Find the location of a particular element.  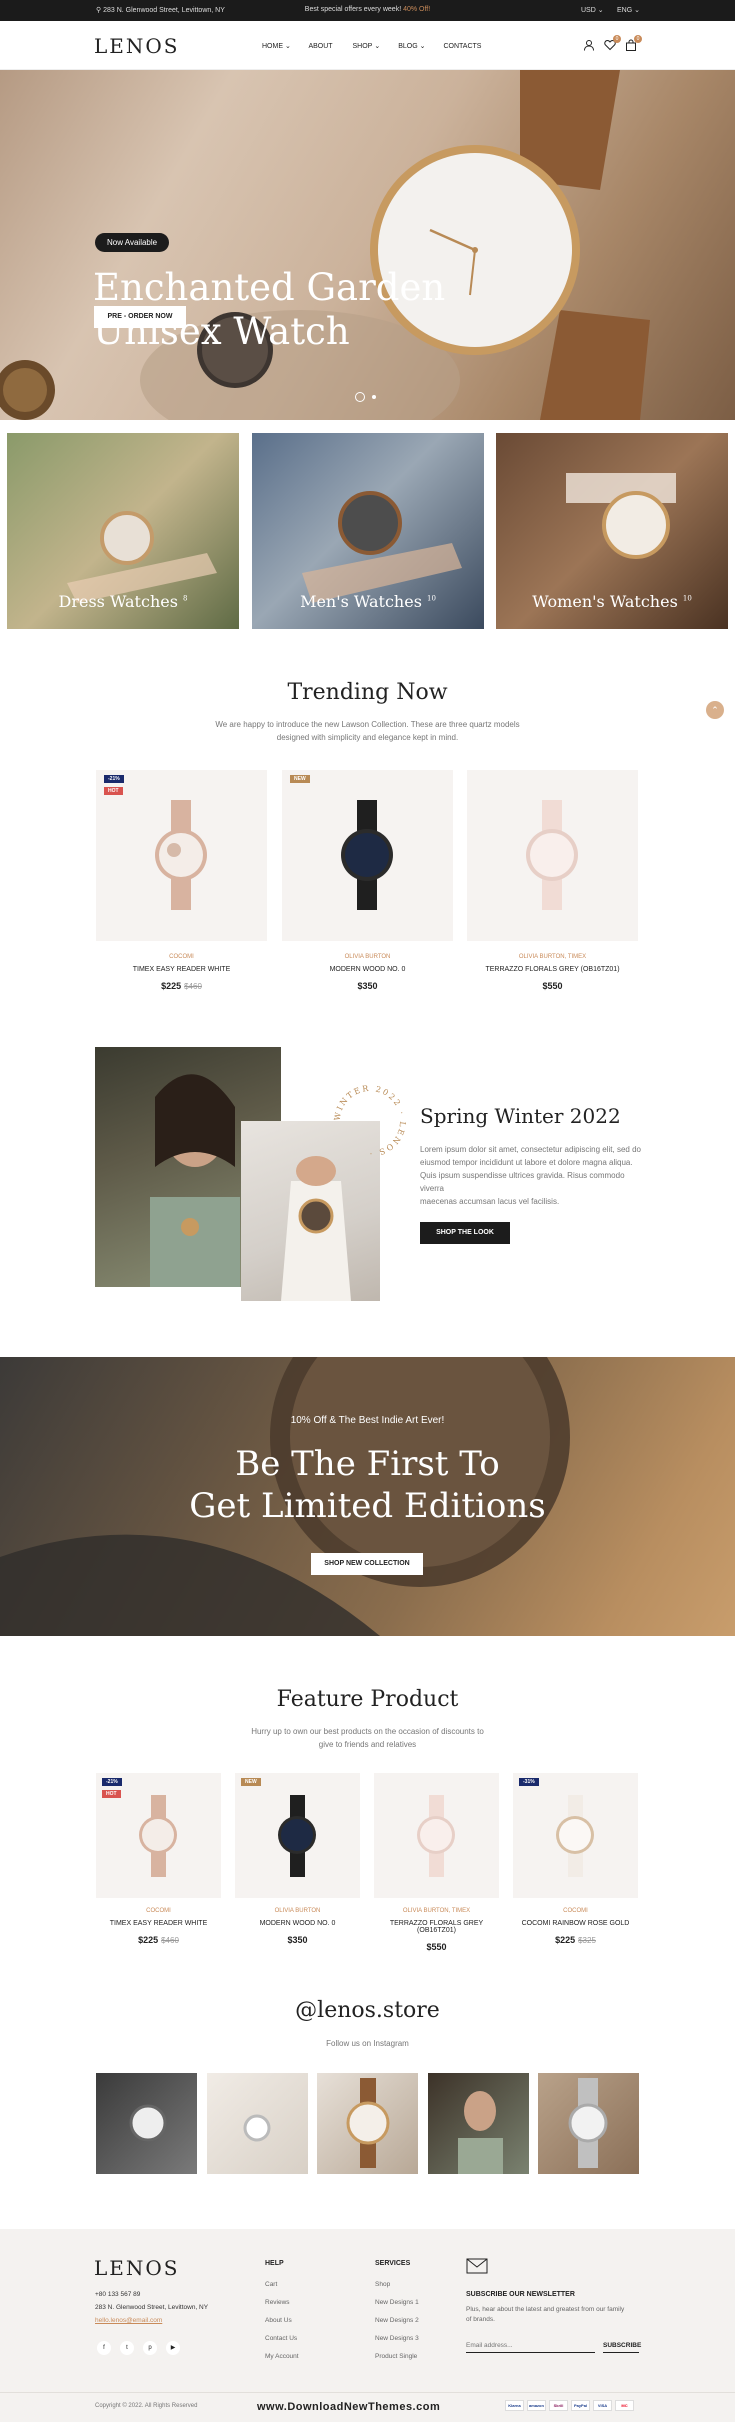

footer-link-reviews: Reviews is located at coordinates (277, 2302).